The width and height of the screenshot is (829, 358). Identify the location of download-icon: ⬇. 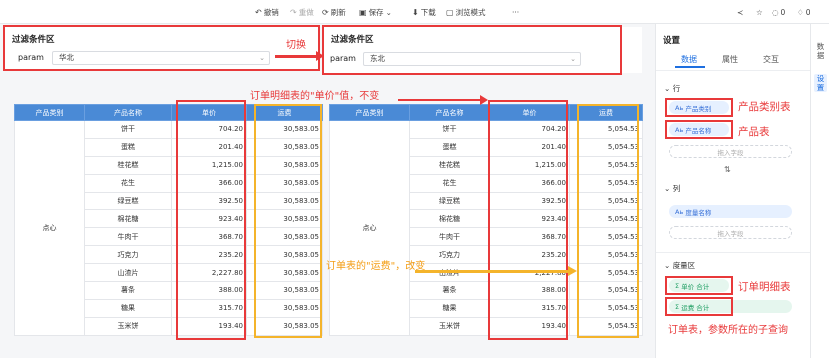
(415, 12).